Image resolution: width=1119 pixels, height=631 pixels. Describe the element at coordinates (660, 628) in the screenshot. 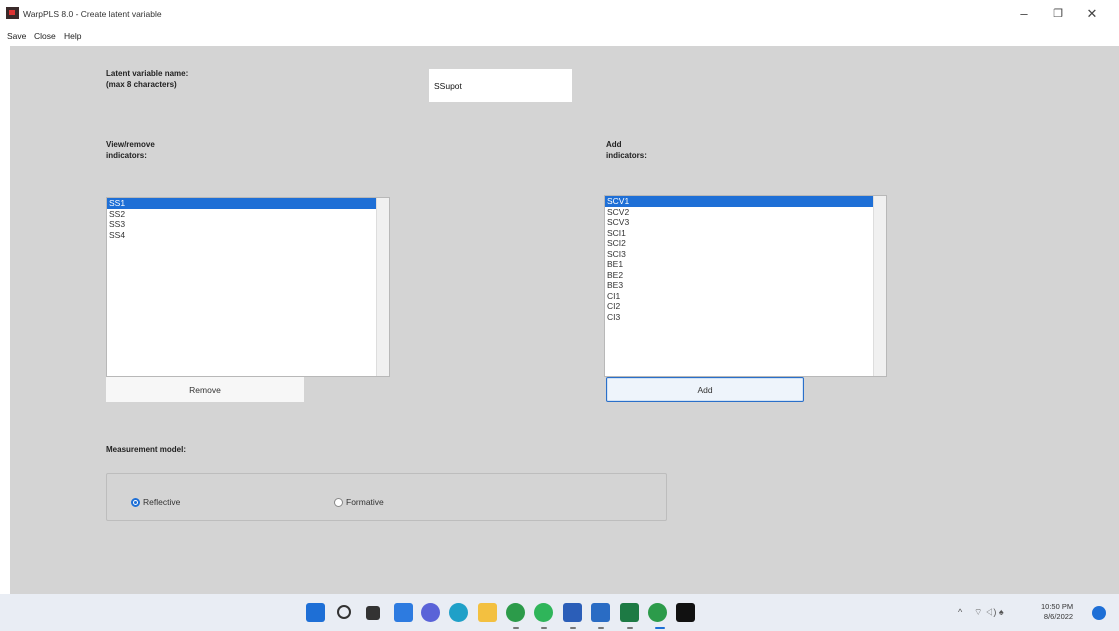

I see `active-indicator` at that location.